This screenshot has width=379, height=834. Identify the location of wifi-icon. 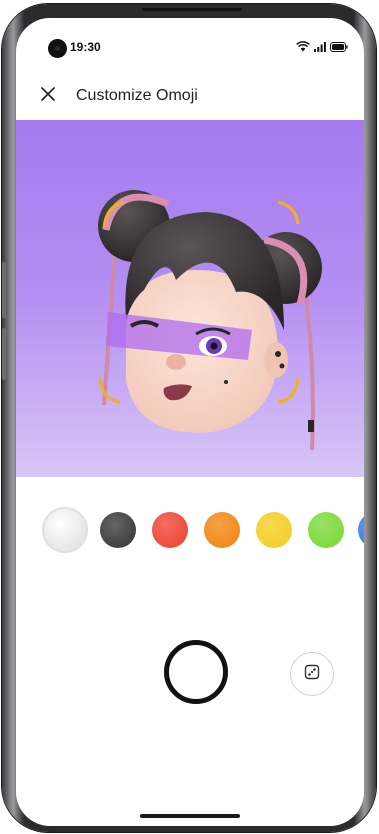
(303, 46).